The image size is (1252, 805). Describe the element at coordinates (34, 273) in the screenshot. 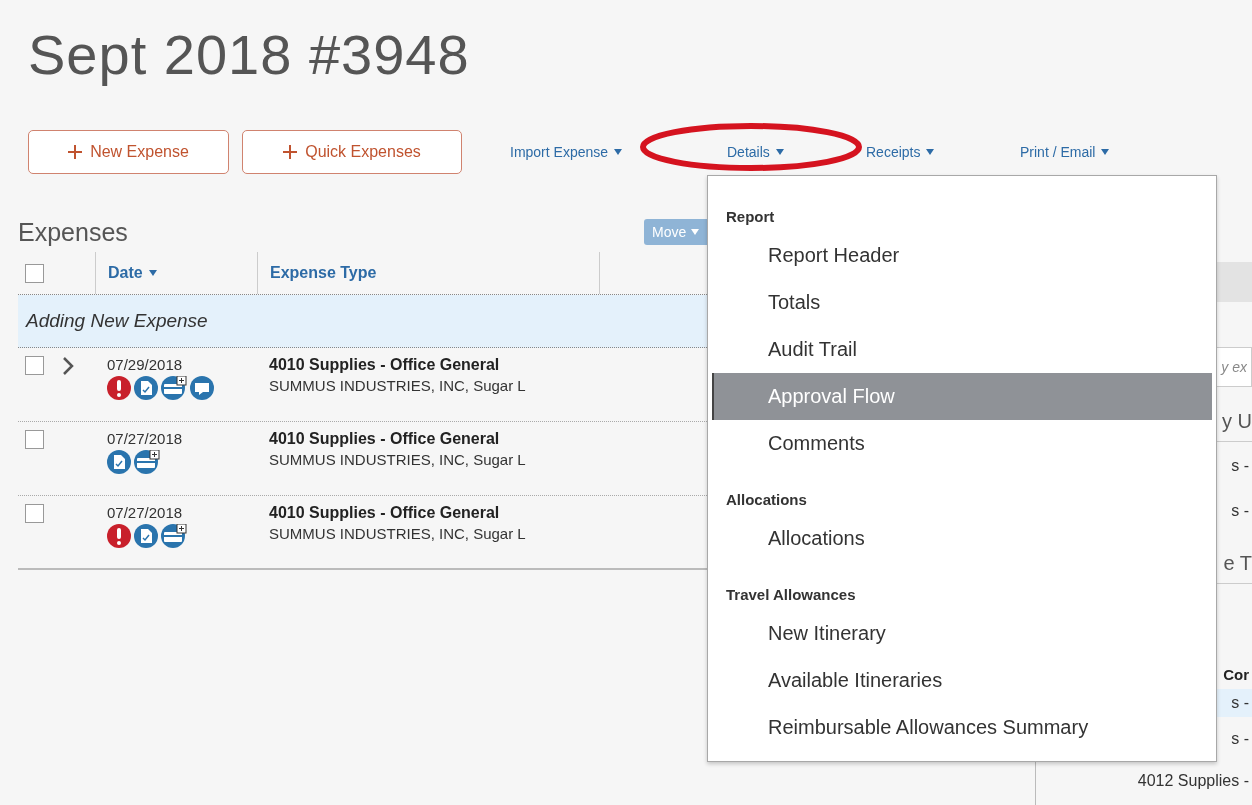

I see `select-all-checkbox` at that location.